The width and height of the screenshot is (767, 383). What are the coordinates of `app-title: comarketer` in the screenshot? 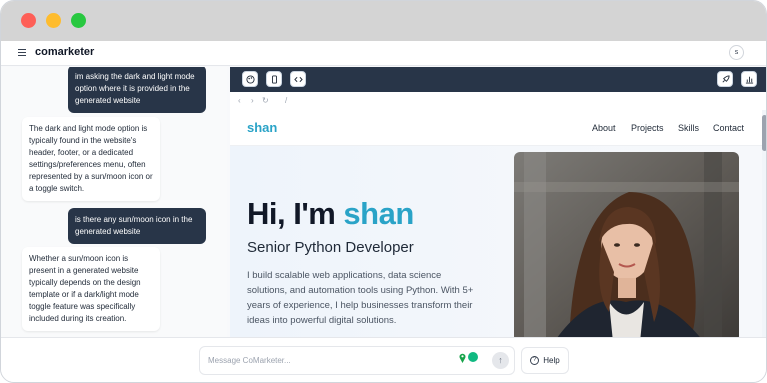 It's located at (65, 52).